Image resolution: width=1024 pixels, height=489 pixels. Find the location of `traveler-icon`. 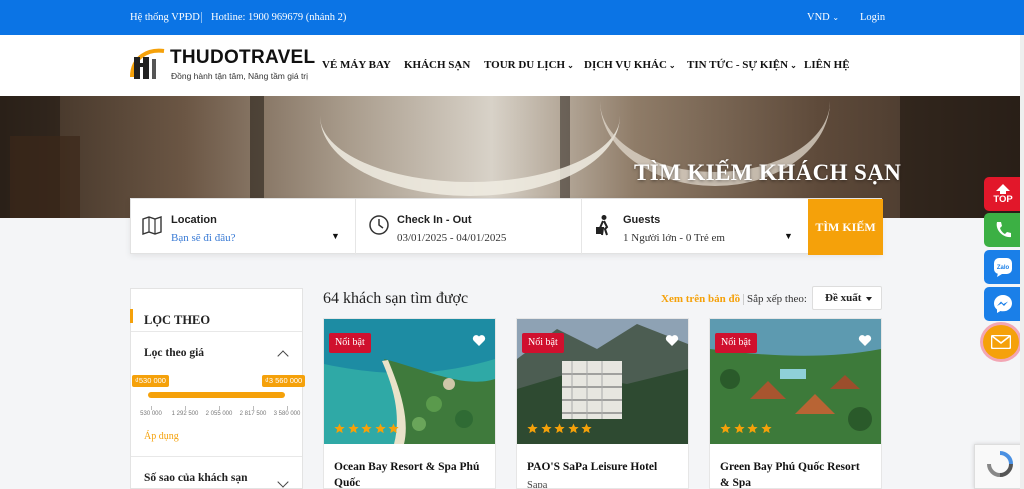

traveler-icon is located at coordinates (602, 225).